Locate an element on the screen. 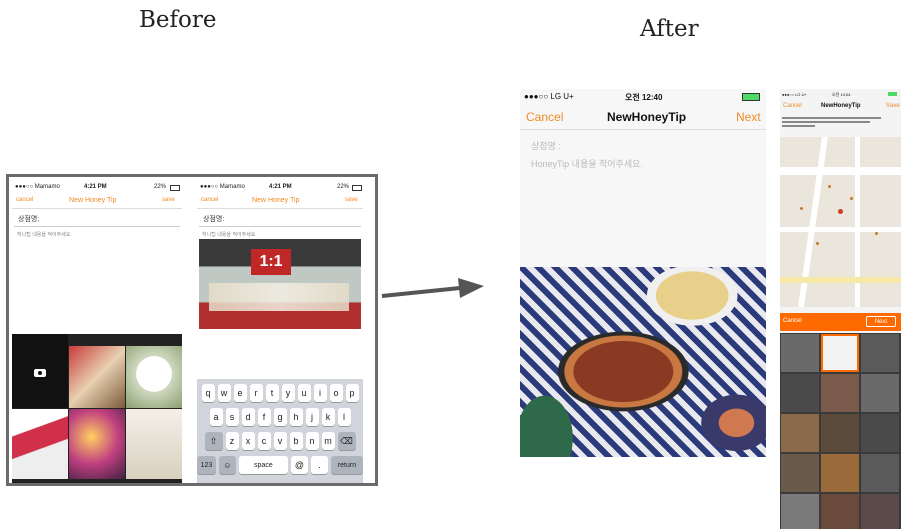 The image size is (901, 529). picker-next-button: Next is located at coordinates (881, 321).